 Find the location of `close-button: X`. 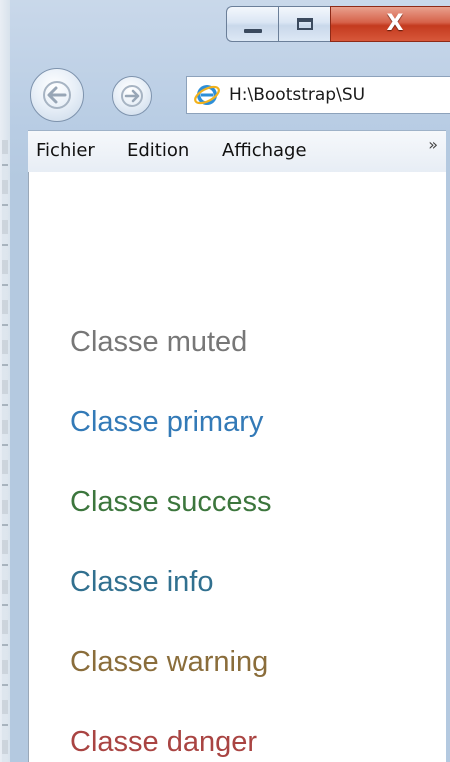

close-button: X is located at coordinates (390, 24).